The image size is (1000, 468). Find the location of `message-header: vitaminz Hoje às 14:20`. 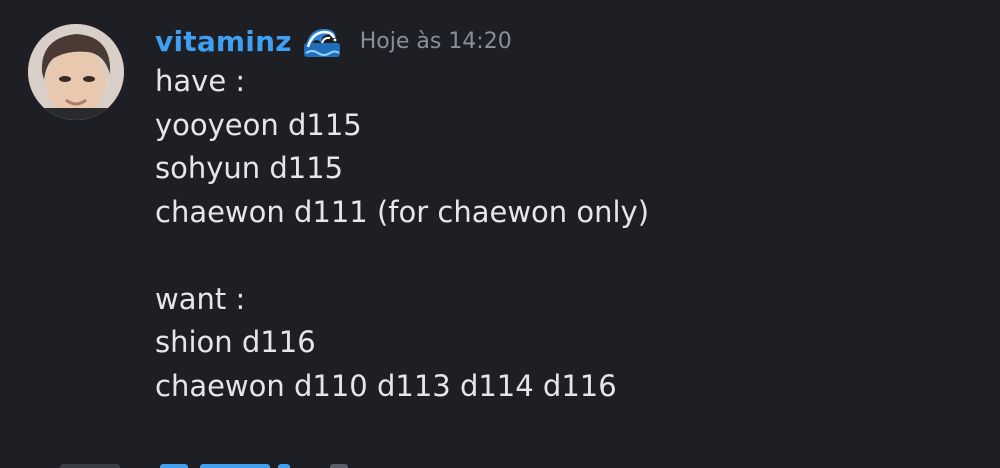

message-header: vitaminz Hoje às 14:20 is located at coordinates (333, 41).